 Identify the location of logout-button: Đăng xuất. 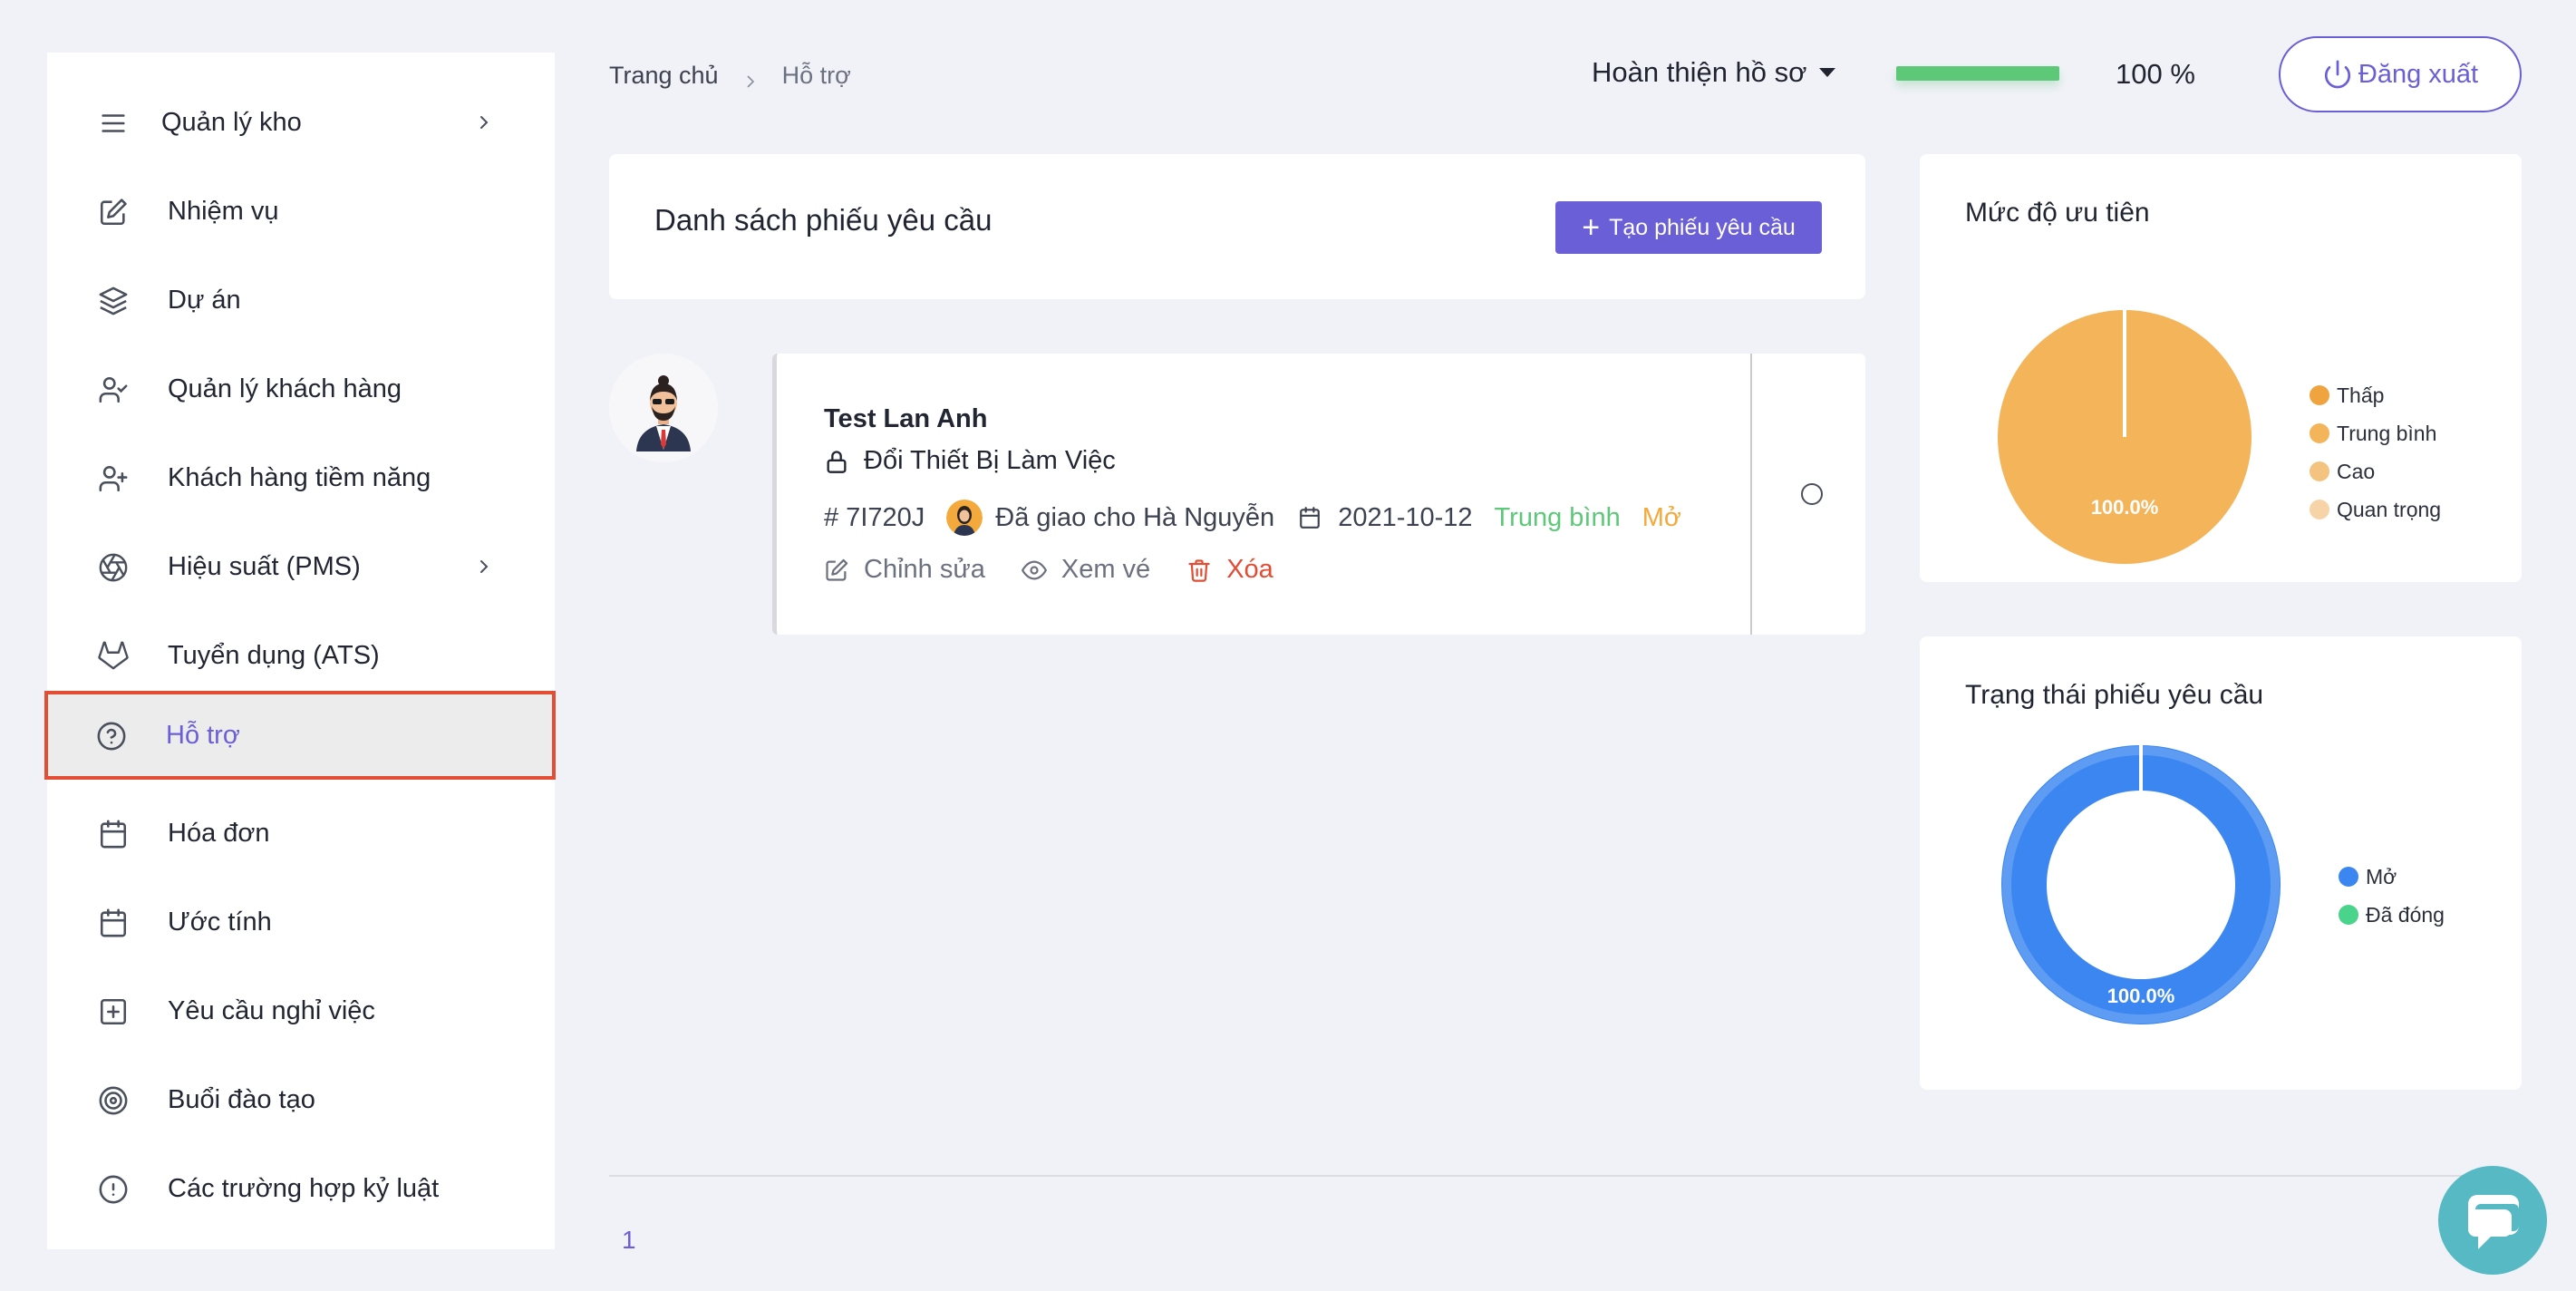
(2400, 74).